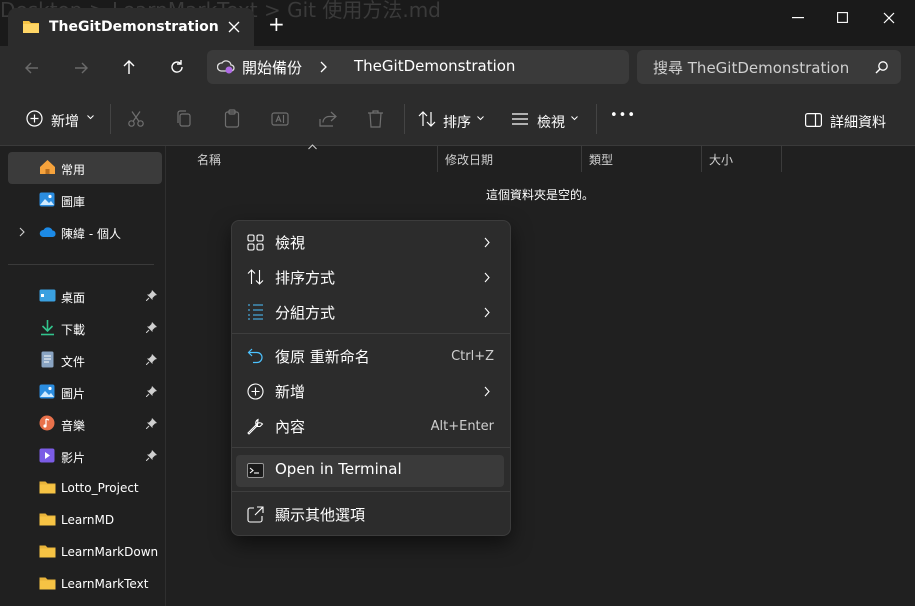 This screenshot has width=915, height=606. I want to click on minimize-icon, so click(798, 18).